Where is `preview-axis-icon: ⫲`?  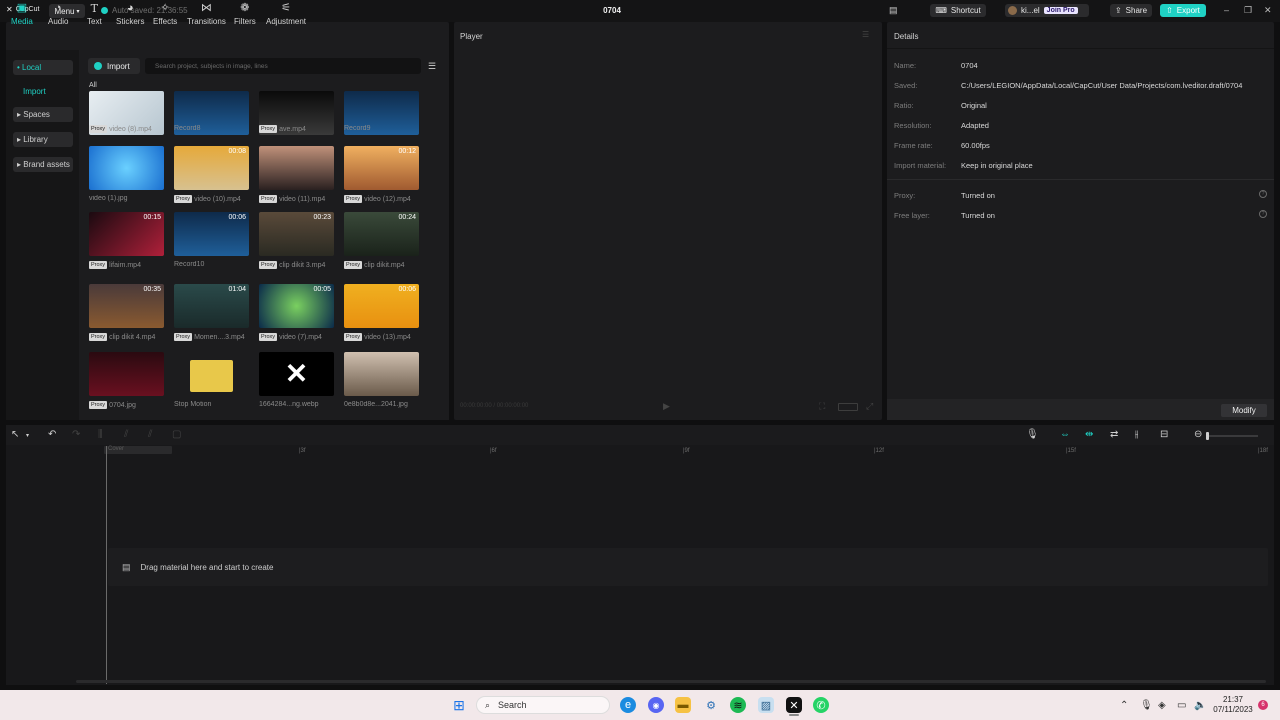 preview-axis-icon: ⫲ is located at coordinates (1136, 434).